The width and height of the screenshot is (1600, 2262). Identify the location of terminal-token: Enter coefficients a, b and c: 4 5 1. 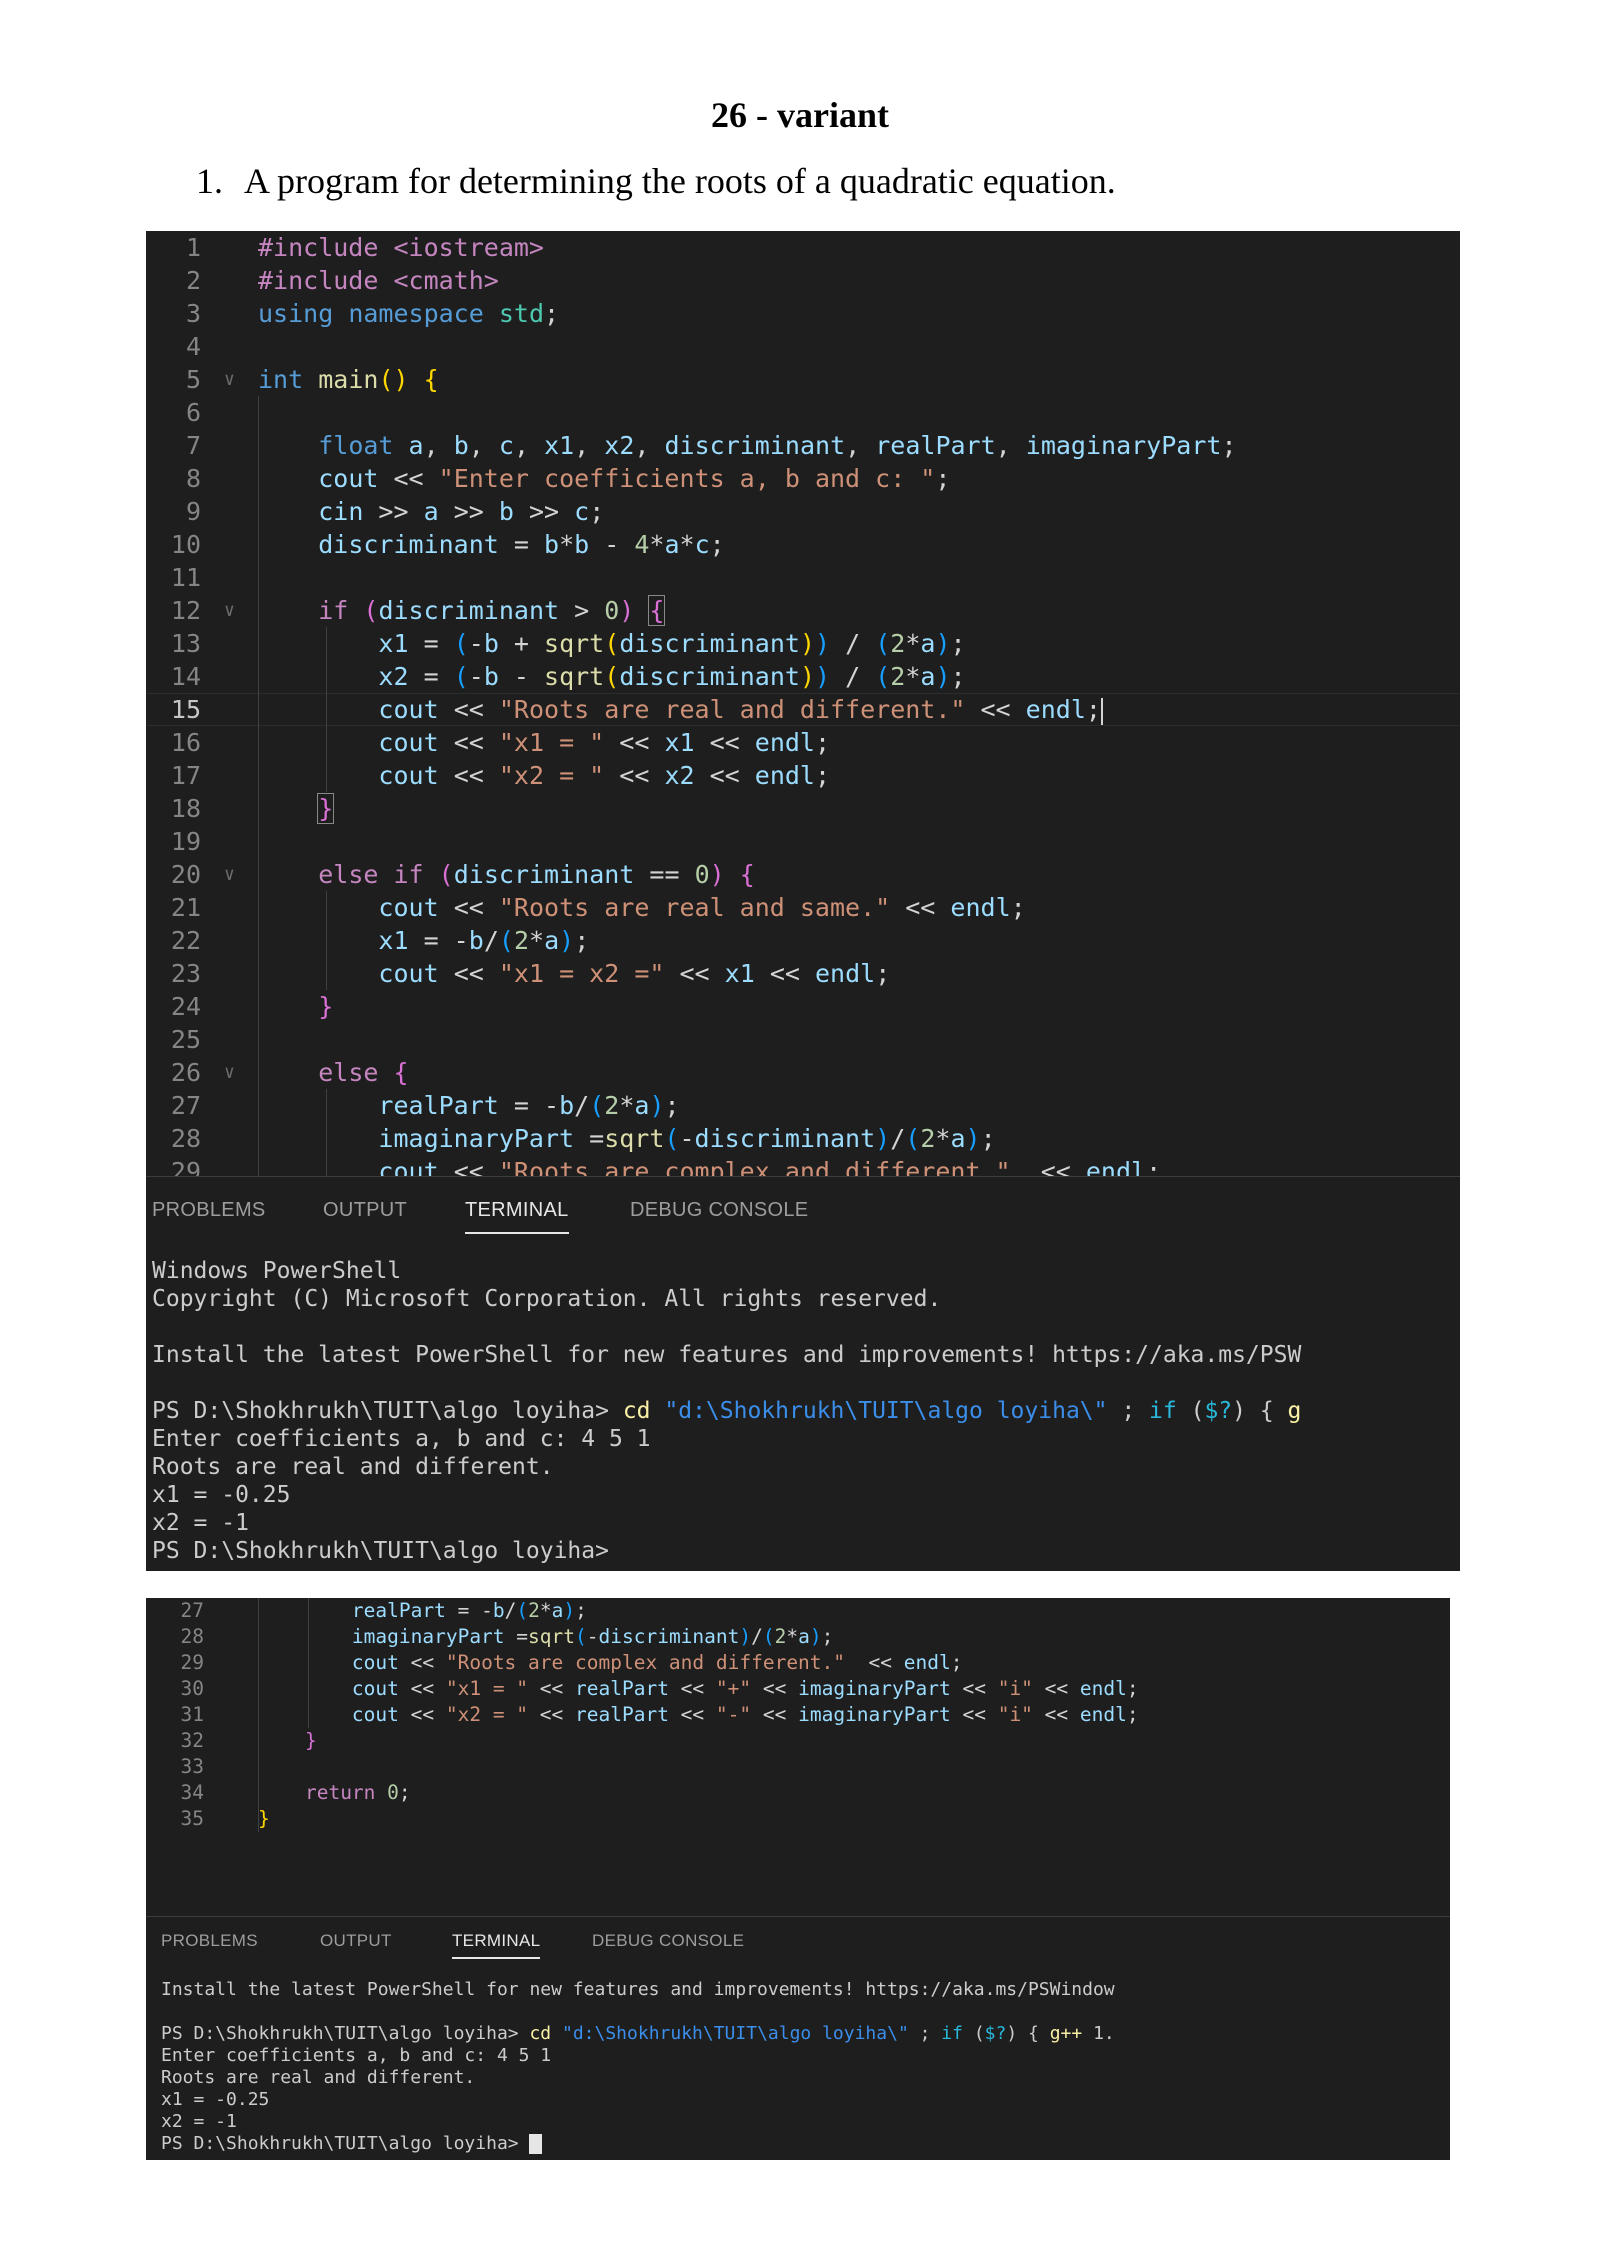
(401, 1439).